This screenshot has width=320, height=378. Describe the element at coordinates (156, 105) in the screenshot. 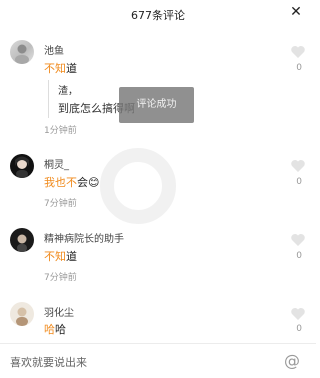

I see `success-toast: 评论成功` at that location.